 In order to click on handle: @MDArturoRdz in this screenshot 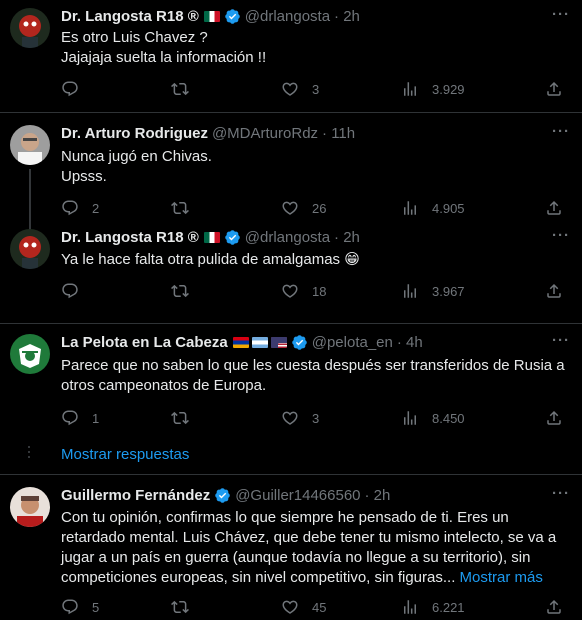, I will do `click(265, 133)`.